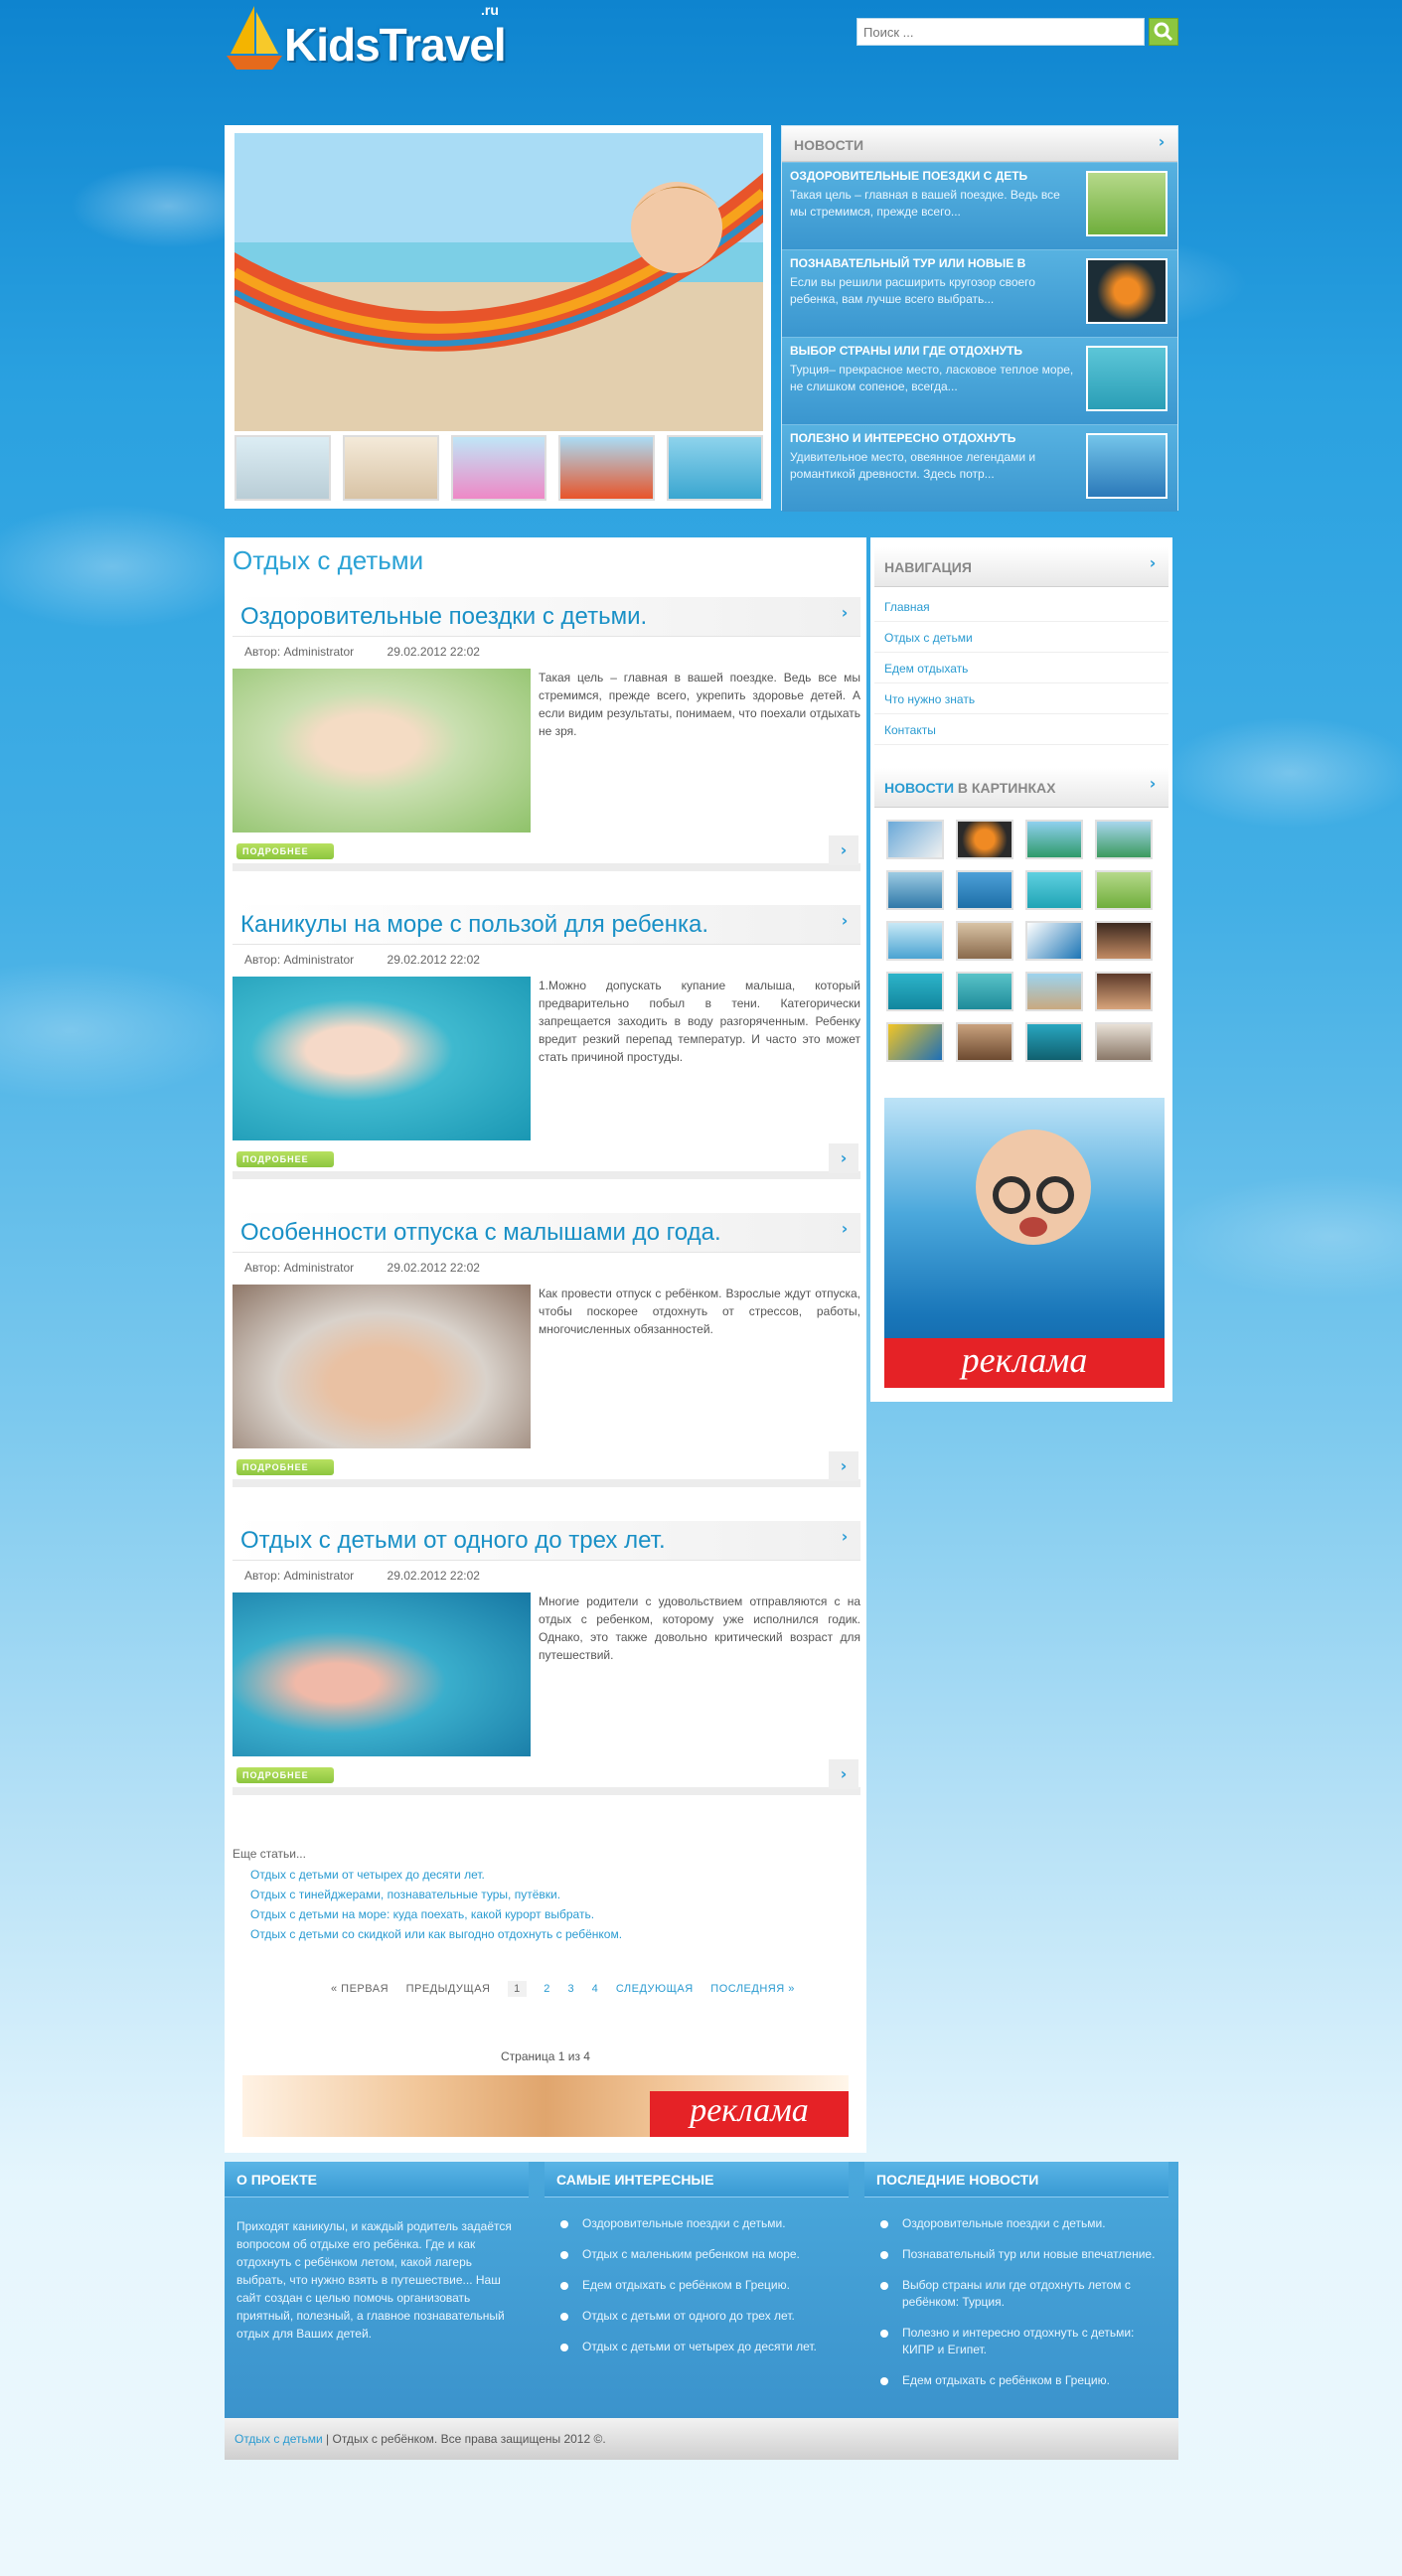  Describe the element at coordinates (1021, 729) in the screenshot. I see `sidebar-item-contacts: Контакты` at that location.